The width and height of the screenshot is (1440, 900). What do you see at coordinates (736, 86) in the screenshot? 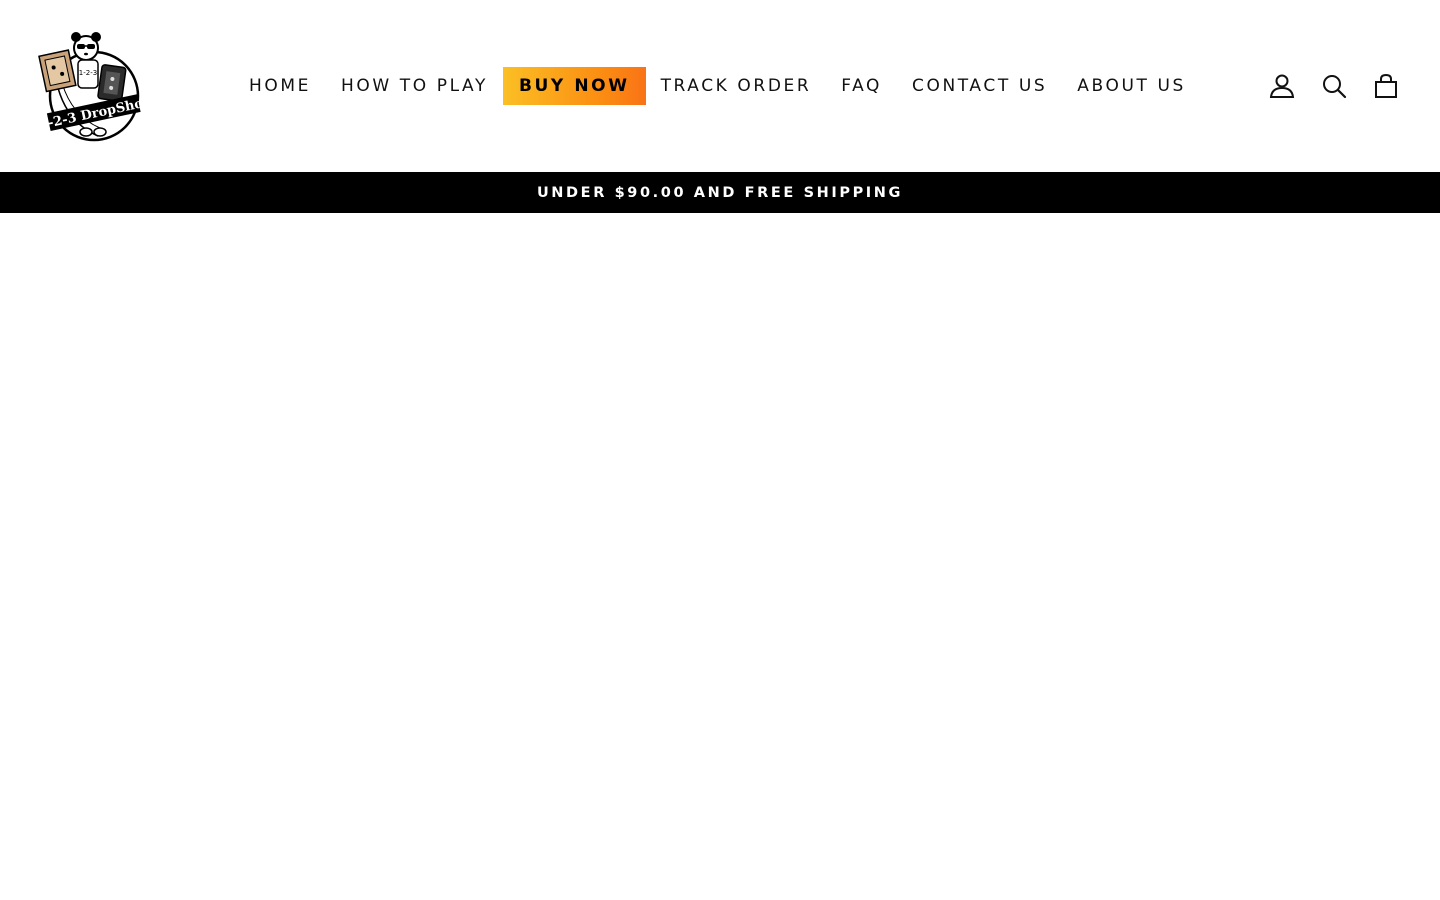
I see `nav-track-order: TRACK ORDER` at bounding box center [736, 86].